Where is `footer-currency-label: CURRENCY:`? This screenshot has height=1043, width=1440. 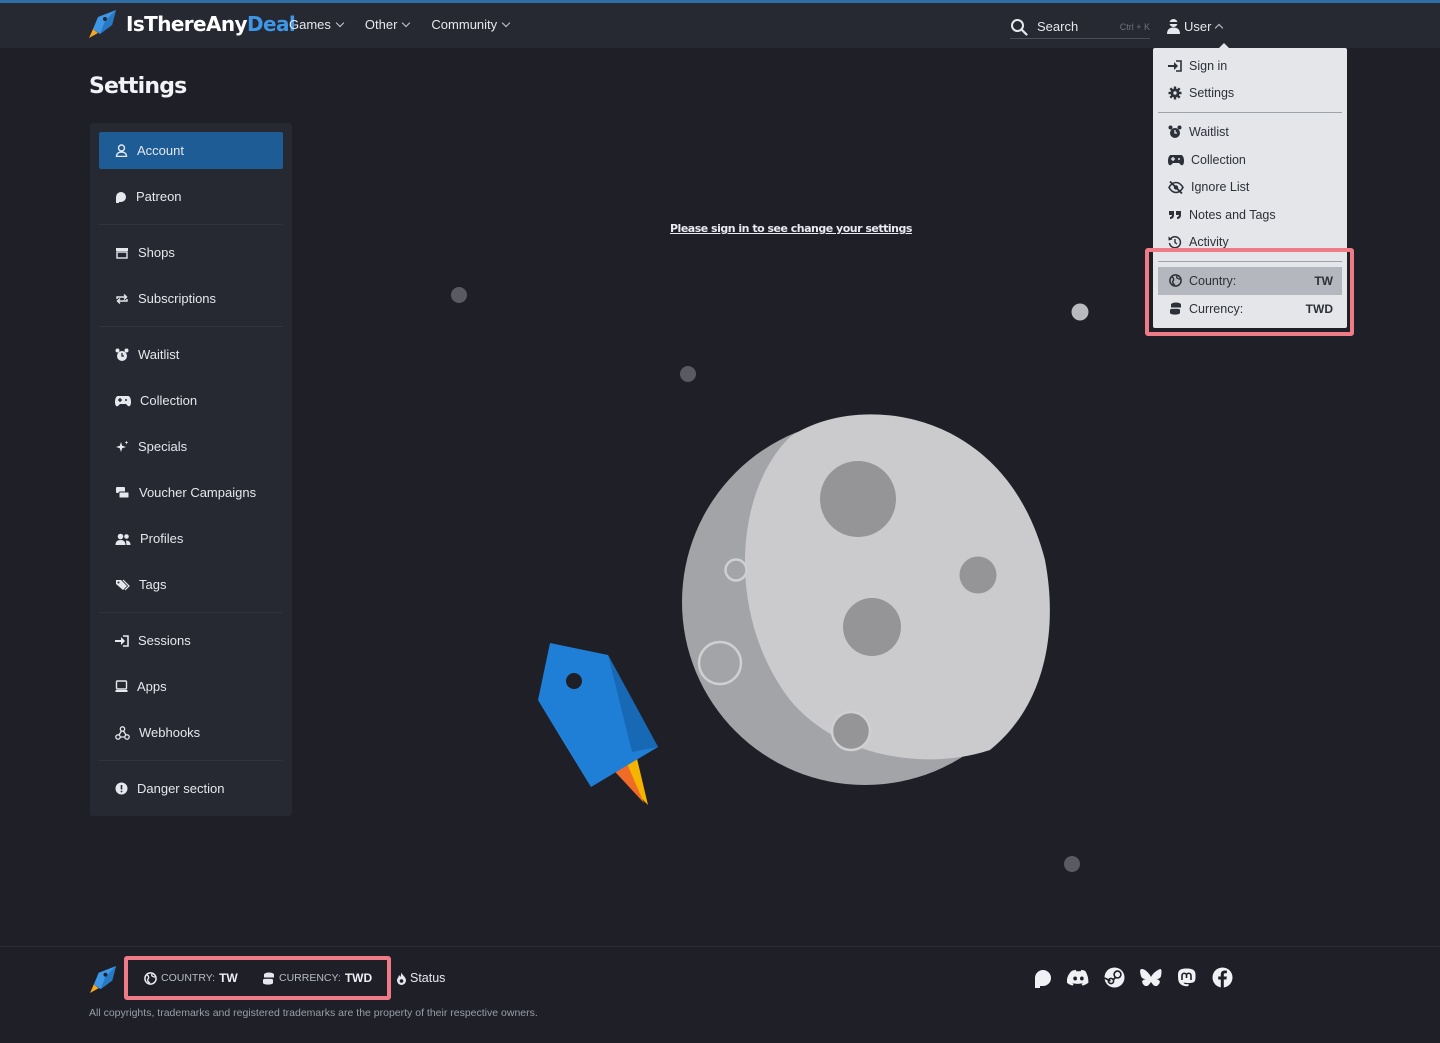
footer-currency-label: CURRENCY: is located at coordinates (310, 978).